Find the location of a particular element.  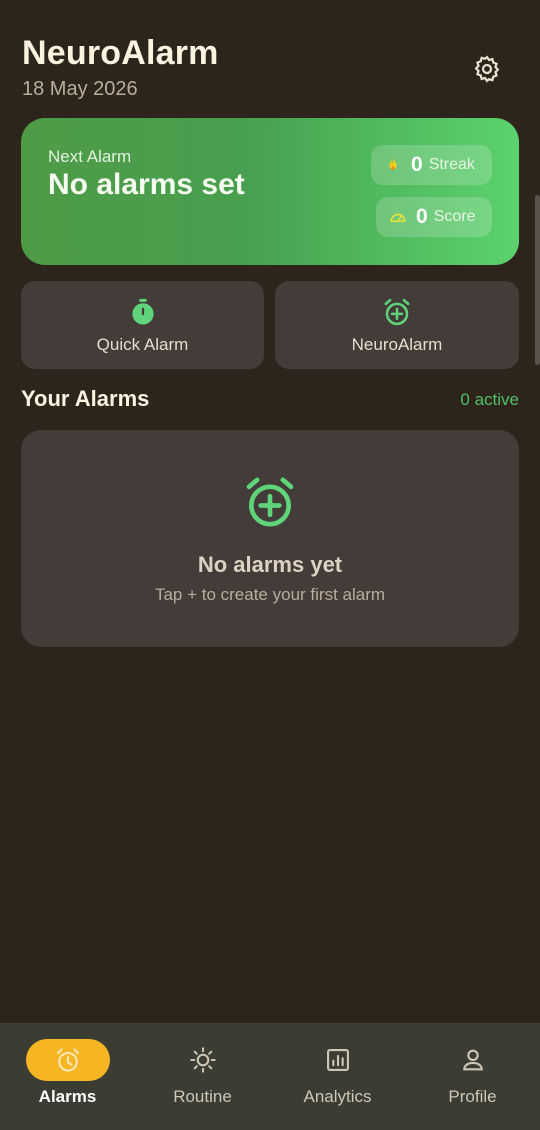

nav-item-analytics: Analytics is located at coordinates (337, 1076).